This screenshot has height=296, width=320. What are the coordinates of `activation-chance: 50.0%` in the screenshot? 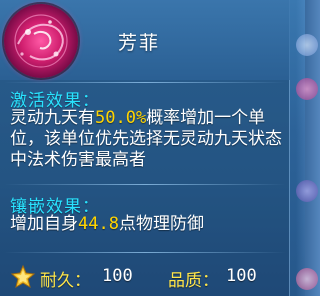 It's located at (121, 118).